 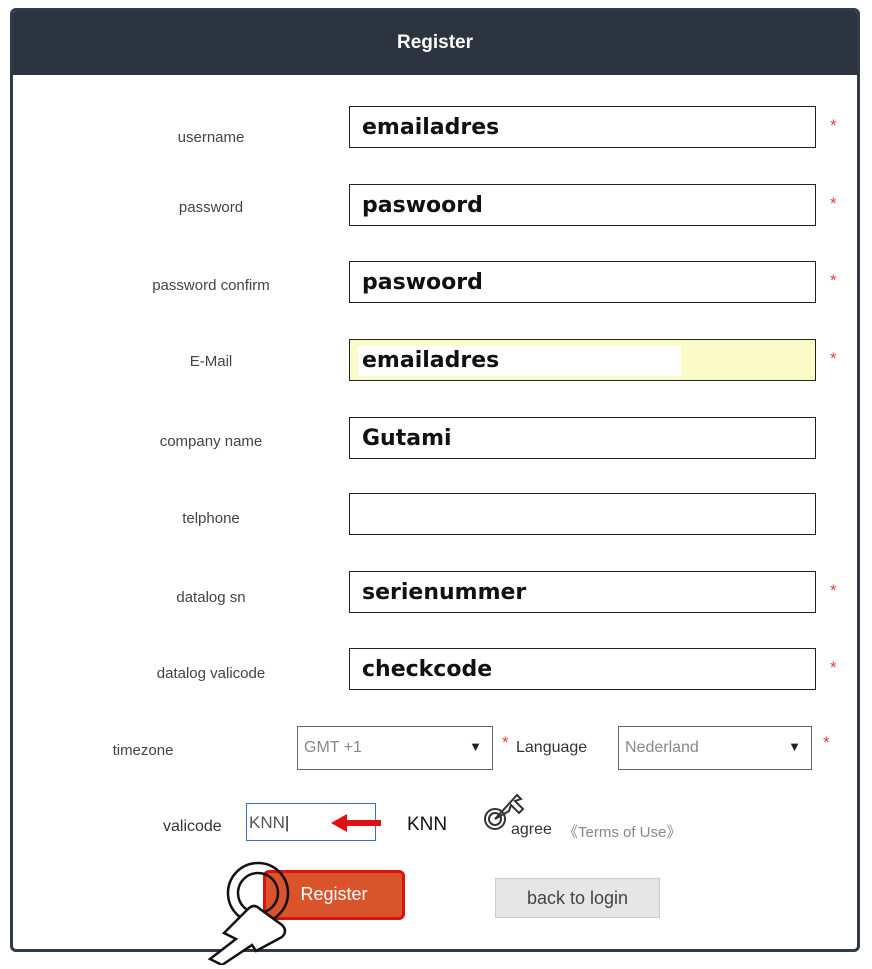 I want to click on timezone-select: GMT +1 ▼, so click(x=395, y=748).